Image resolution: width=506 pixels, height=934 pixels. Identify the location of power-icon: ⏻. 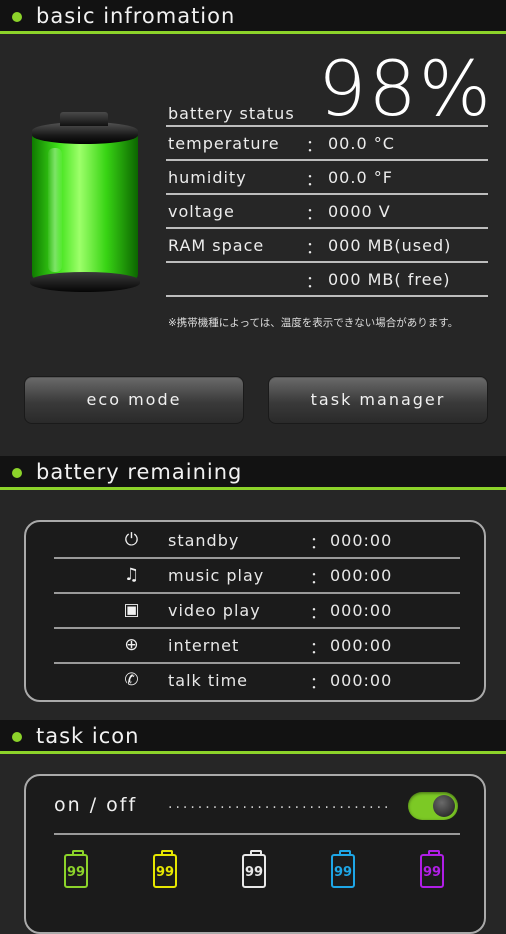
(132, 540).